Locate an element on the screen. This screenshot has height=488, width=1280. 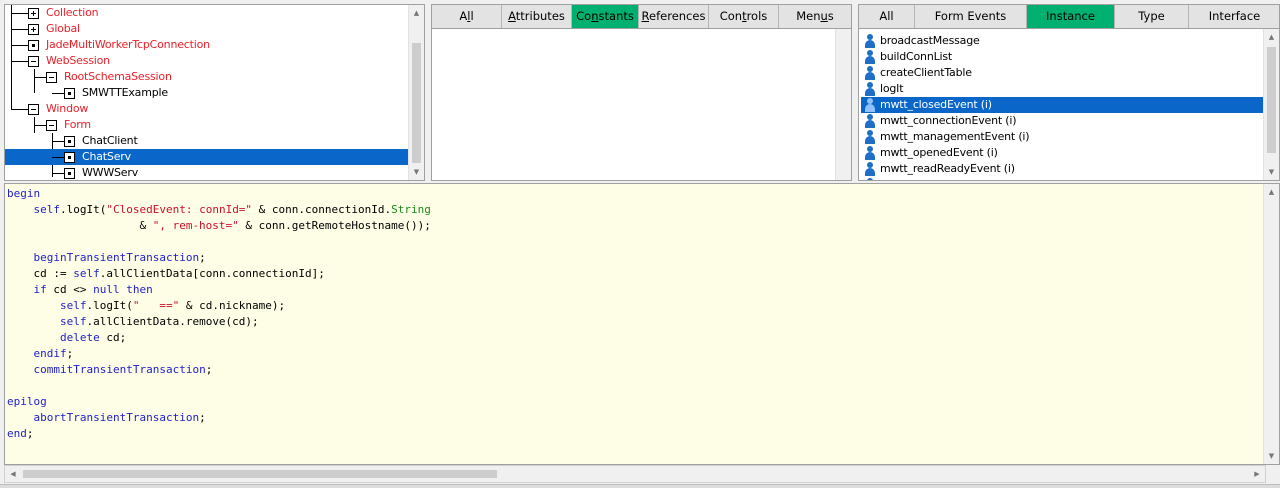
tree-node: SMWTTExample is located at coordinates (207, 93).